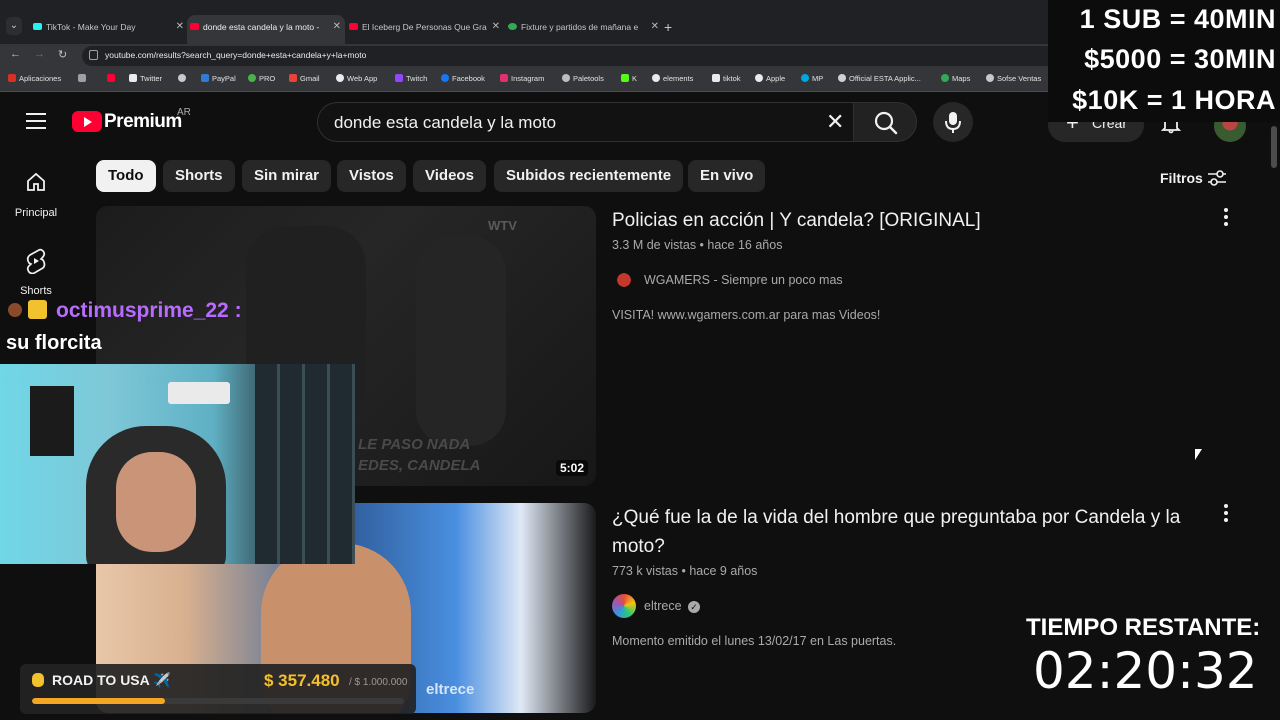 Image resolution: width=1280 pixels, height=720 pixels. Describe the element at coordinates (218, 701) in the screenshot. I see `goal-progress-track` at that location.